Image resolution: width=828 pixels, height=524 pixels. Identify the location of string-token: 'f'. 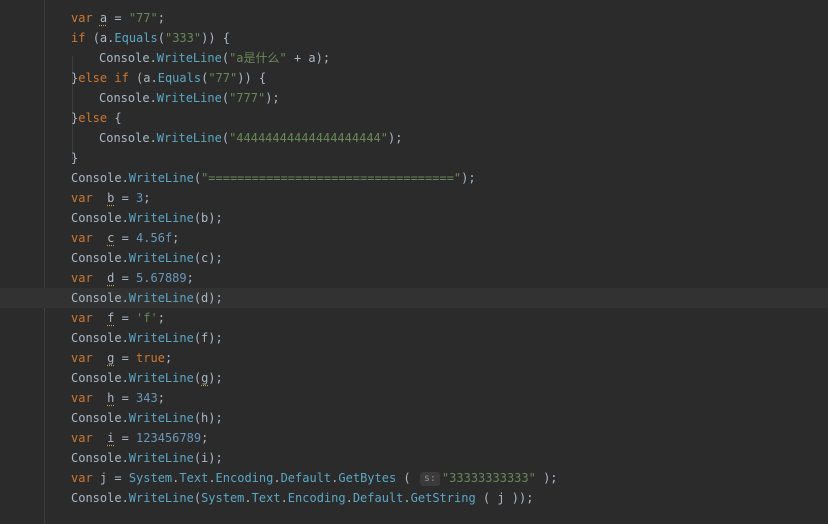
(147, 318).